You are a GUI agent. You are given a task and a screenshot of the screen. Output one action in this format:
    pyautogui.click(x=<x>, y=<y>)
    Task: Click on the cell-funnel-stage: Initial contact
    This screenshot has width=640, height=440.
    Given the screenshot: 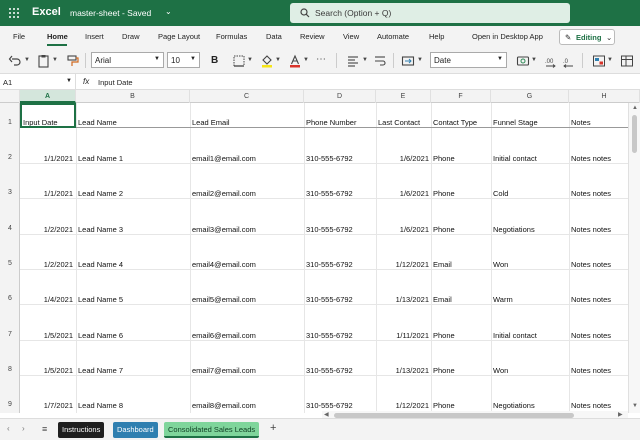 What is the action you would take?
    pyautogui.click(x=515, y=158)
    